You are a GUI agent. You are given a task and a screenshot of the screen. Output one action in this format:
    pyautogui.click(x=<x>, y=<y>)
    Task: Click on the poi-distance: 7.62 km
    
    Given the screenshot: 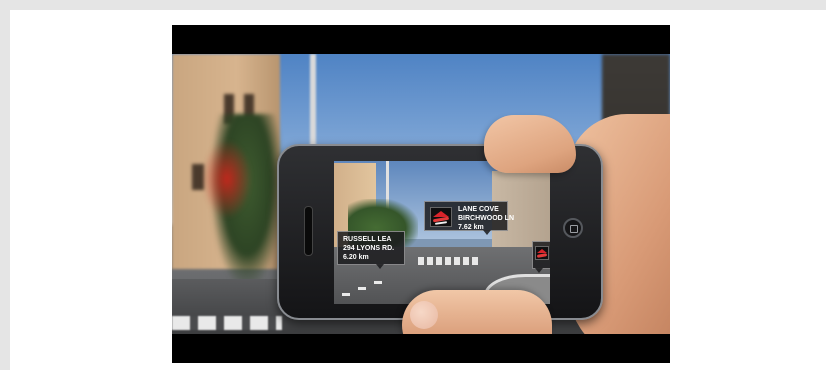 What is the action you would take?
    pyautogui.click(x=471, y=227)
    